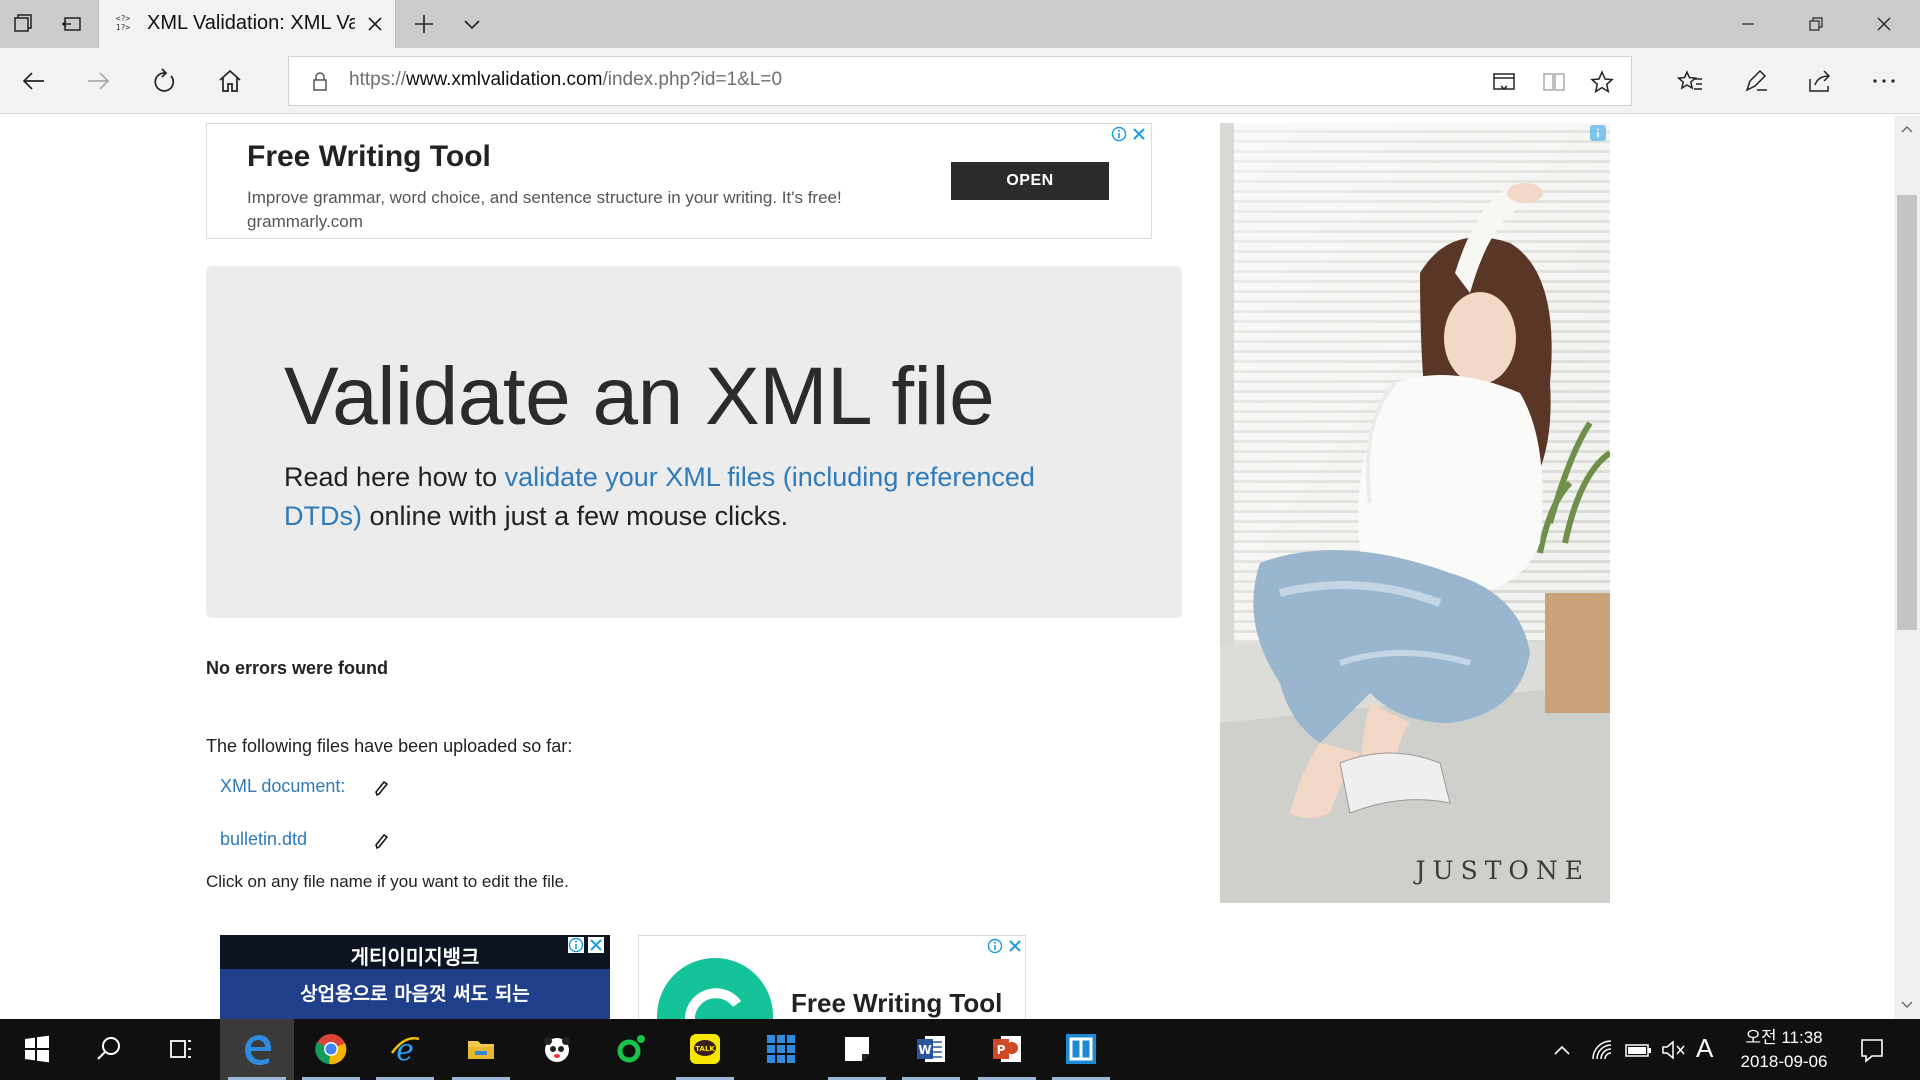  What do you see at coordinates (1562, 1050) in the screenshot?
I see `show-hidden-icons-chevron-up-icon` at bounding box center [1562, 1050].